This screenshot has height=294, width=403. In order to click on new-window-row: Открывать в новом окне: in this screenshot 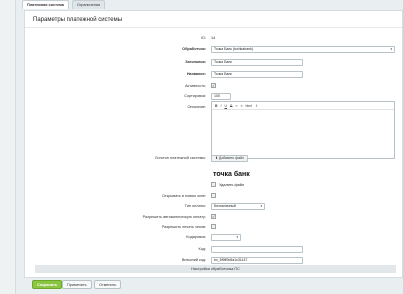, I will do `click(213, 196)`.